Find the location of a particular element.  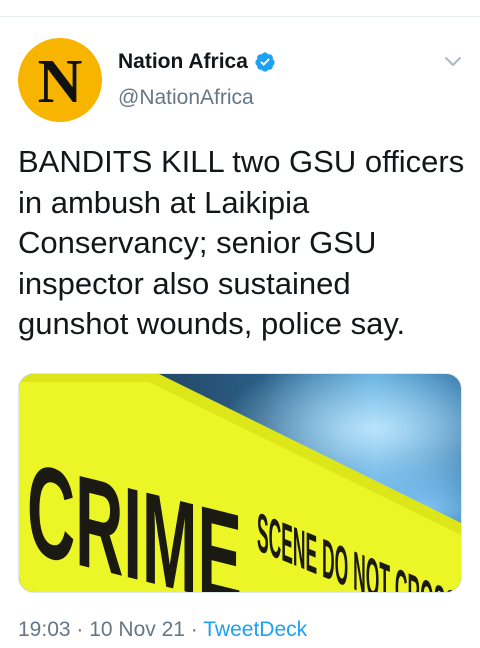

tweet-time: 19:03 is located at coordinates (44, 629).